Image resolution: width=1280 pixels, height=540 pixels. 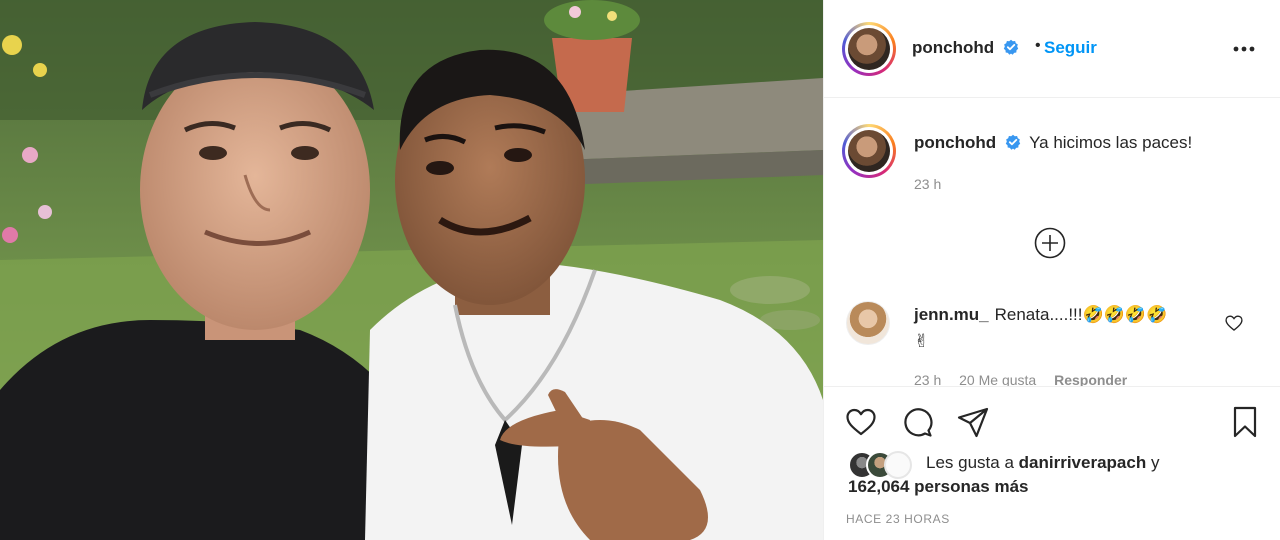 I want to click on comment-likes-count: 20 Me gusta, so click(x=997, y=379).